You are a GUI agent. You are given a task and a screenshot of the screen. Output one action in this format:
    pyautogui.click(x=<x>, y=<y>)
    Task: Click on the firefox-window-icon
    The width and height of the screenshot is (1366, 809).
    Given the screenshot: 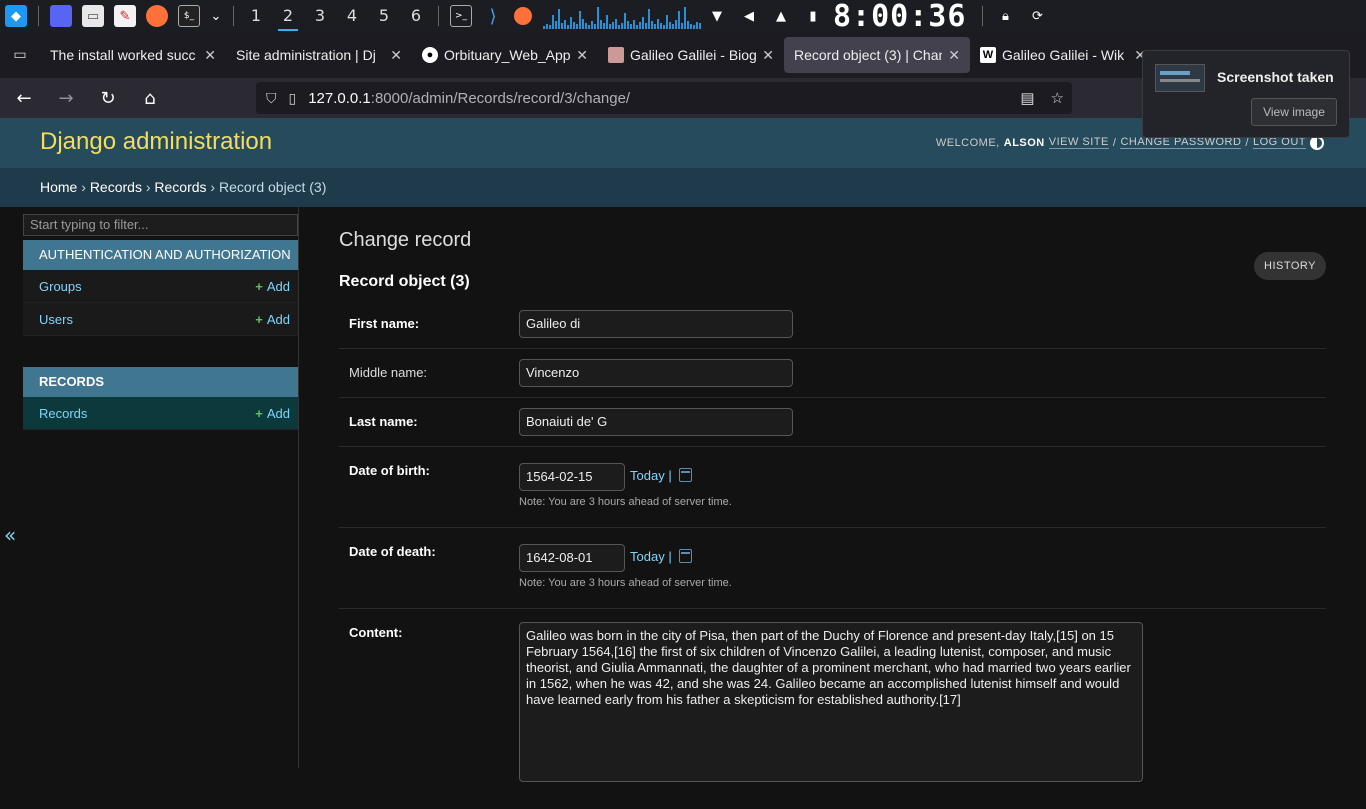 What is the action you would take?
    pyautogui.click(x=523, y=16)
    